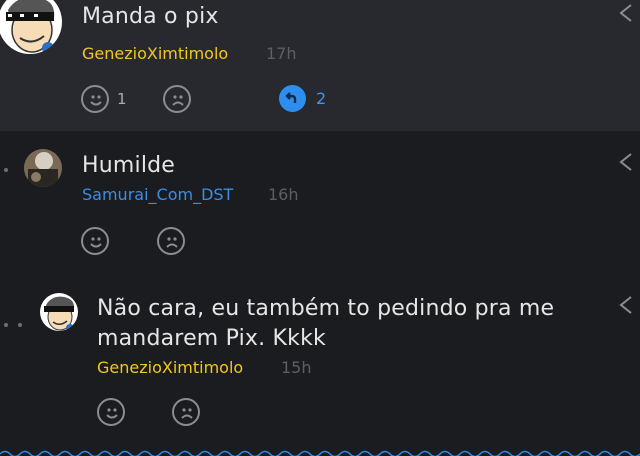  What do you see at coordinates (321, 98) in the screenshot?
I see `reply-count: 2` at bounding box center [321, 98].